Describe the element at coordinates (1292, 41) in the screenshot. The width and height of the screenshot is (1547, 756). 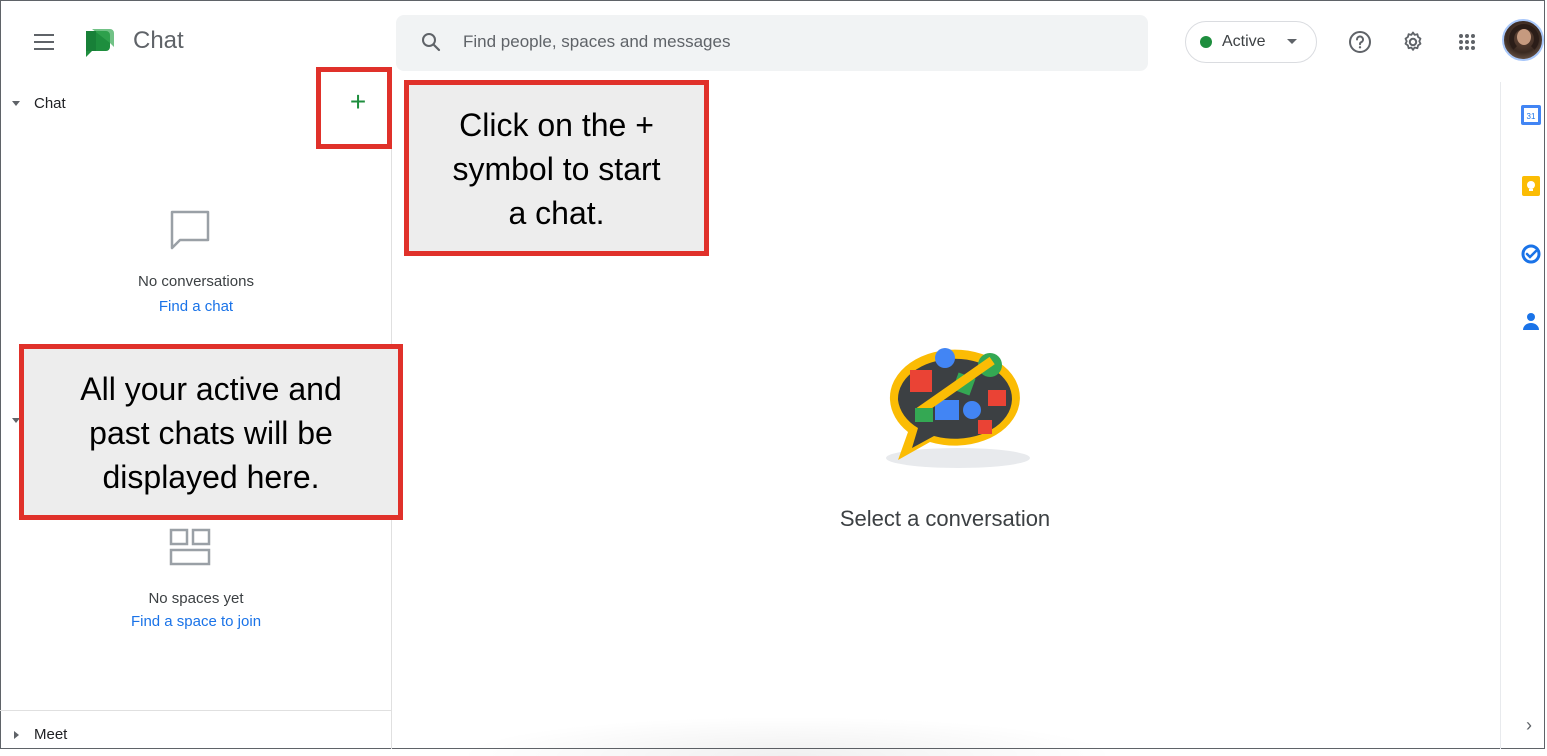
I see `caret-down-icon` at that location.